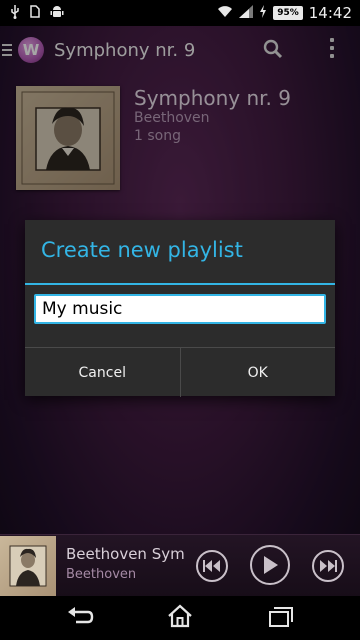 The width and height of the screenshot is (360, 640). I want to click on back-icon, so click(80, 619).